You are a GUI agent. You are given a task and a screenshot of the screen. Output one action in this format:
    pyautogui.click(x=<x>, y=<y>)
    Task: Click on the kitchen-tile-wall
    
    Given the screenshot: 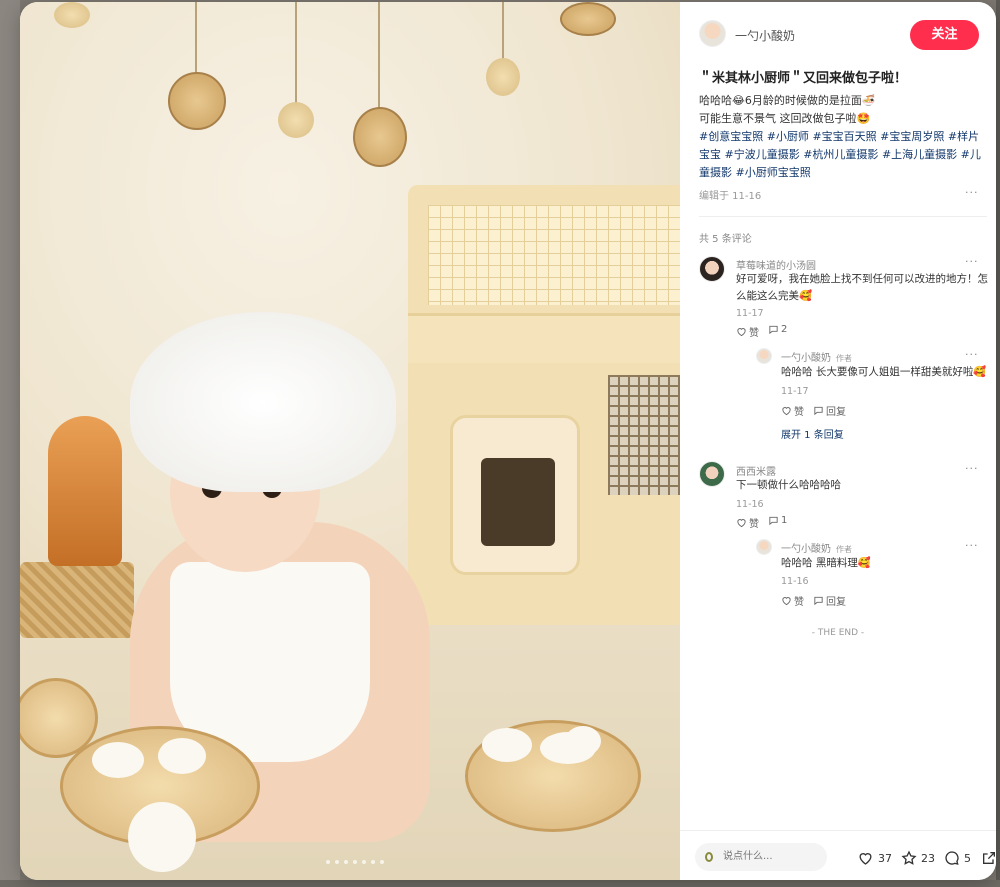 What is the action you would take?
    pyautogui.click(x=554, y=255)
    